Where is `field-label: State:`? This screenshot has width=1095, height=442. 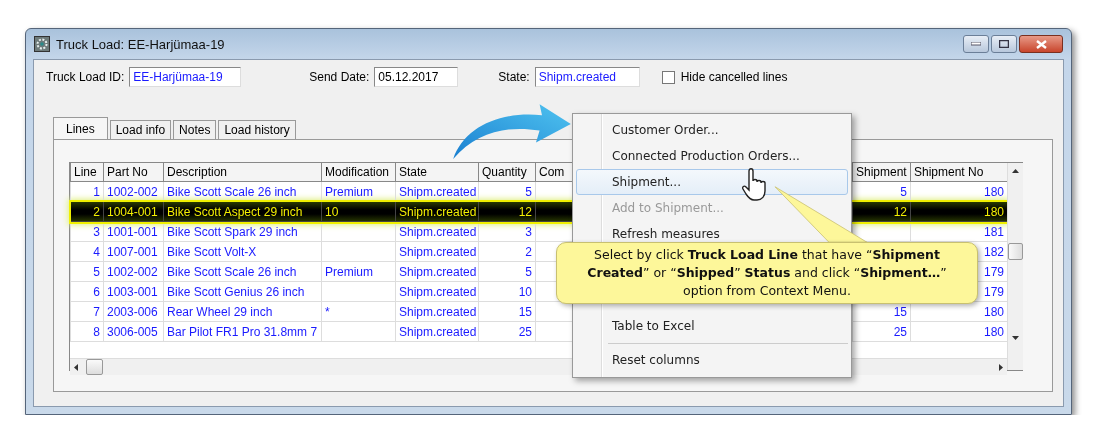 field-label: State: is located at coordinates (514, 77).